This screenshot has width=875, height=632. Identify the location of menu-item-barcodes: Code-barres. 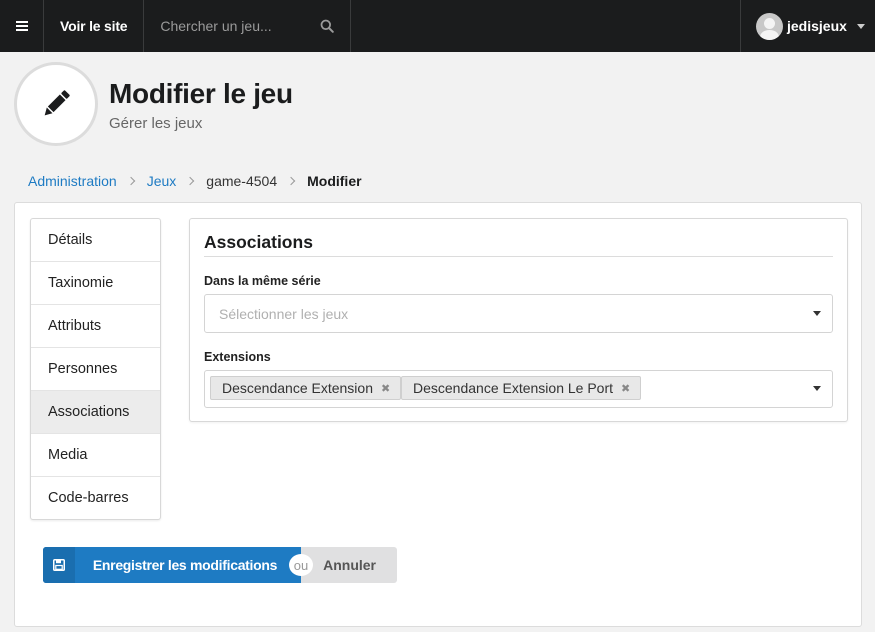
(95, 498).